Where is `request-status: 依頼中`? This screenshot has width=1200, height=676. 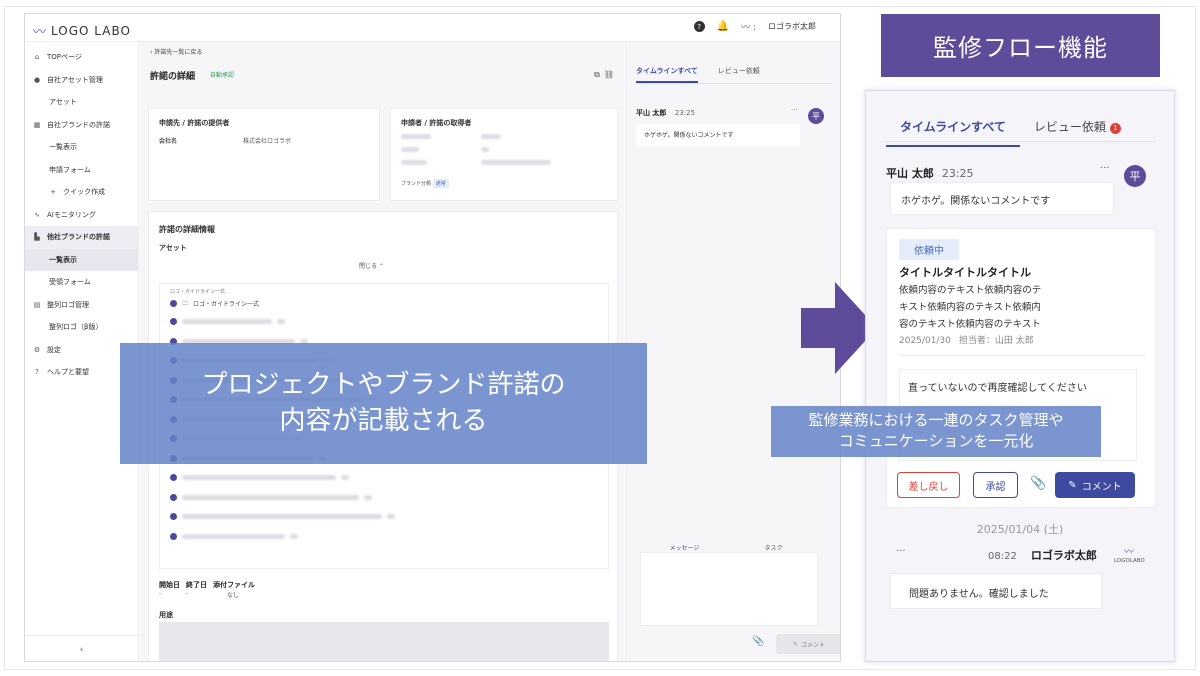 request-status: 依頼中 is located at coordinates (929, 249).